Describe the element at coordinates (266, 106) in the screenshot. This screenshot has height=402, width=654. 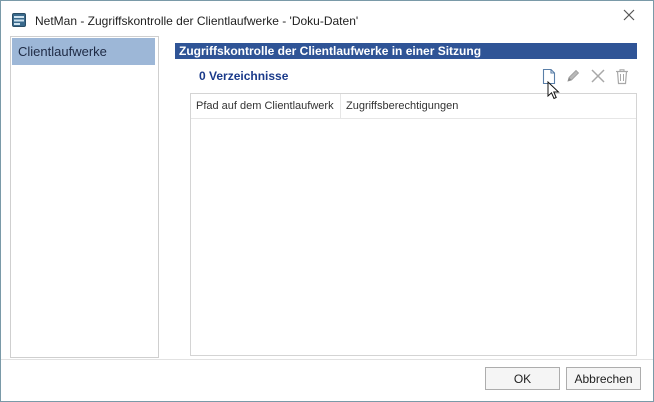
I see `column-header-path: Pfad auf dem Clientlaufwerk` at that location.